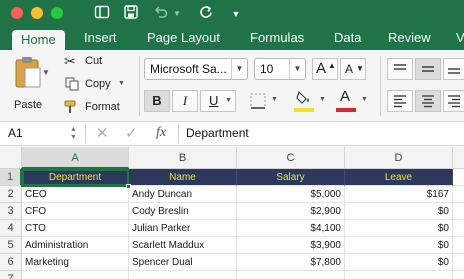 The width and height of the screenshot is (464, 279). I want to click on align-left-button, so click(400, 101).